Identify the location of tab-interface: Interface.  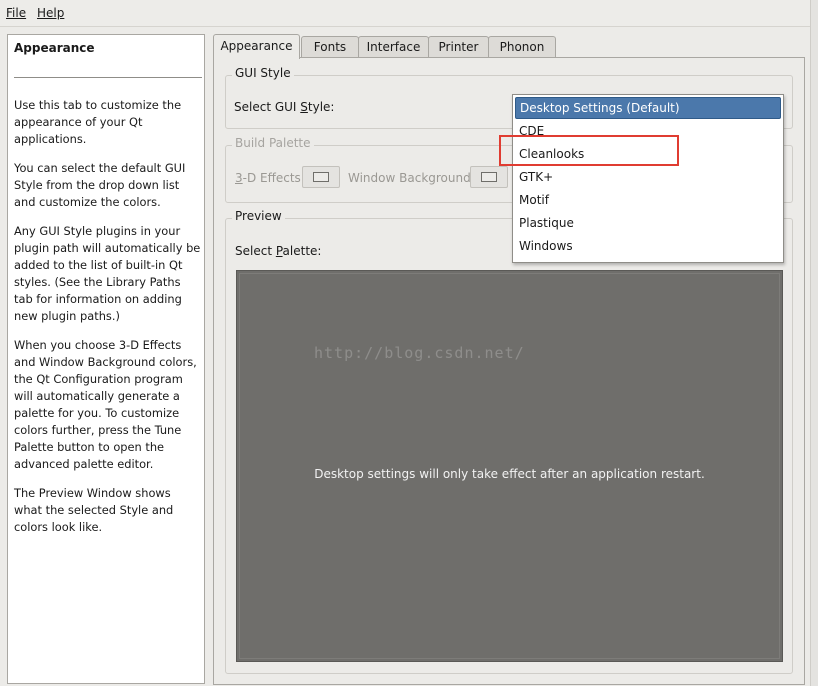
(393, 47).